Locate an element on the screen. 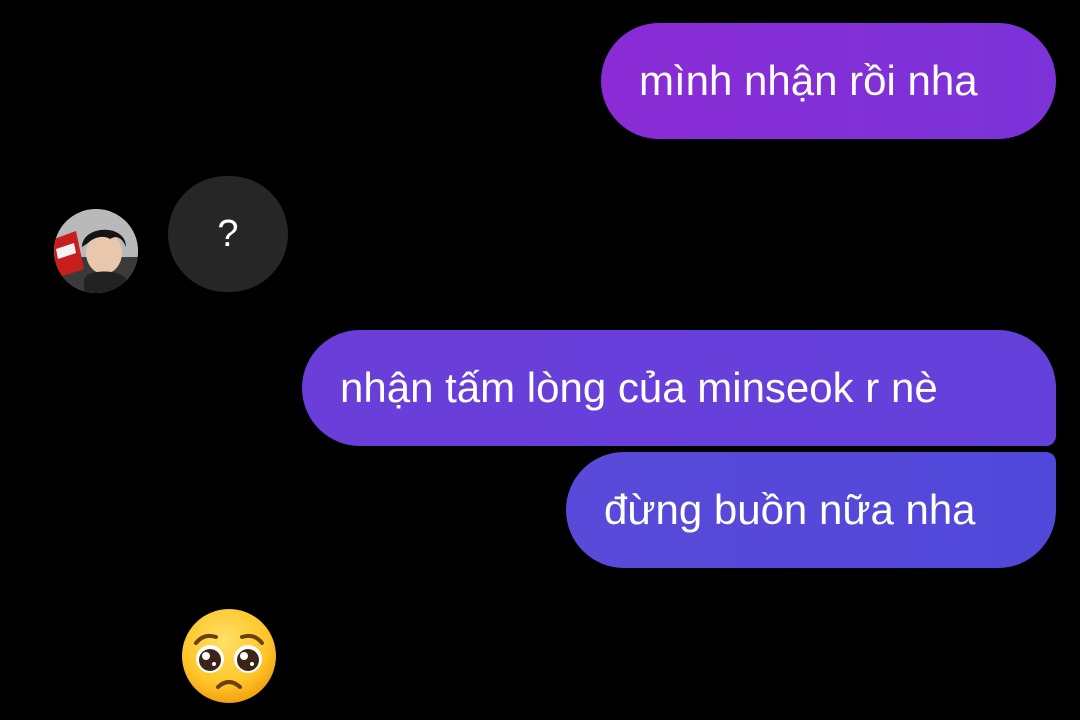 Image resolution: width=1080 pixels, height=720 pixels. message-text: nhận tấm lòng của minseok r nè is located at coordinates (639, 387).